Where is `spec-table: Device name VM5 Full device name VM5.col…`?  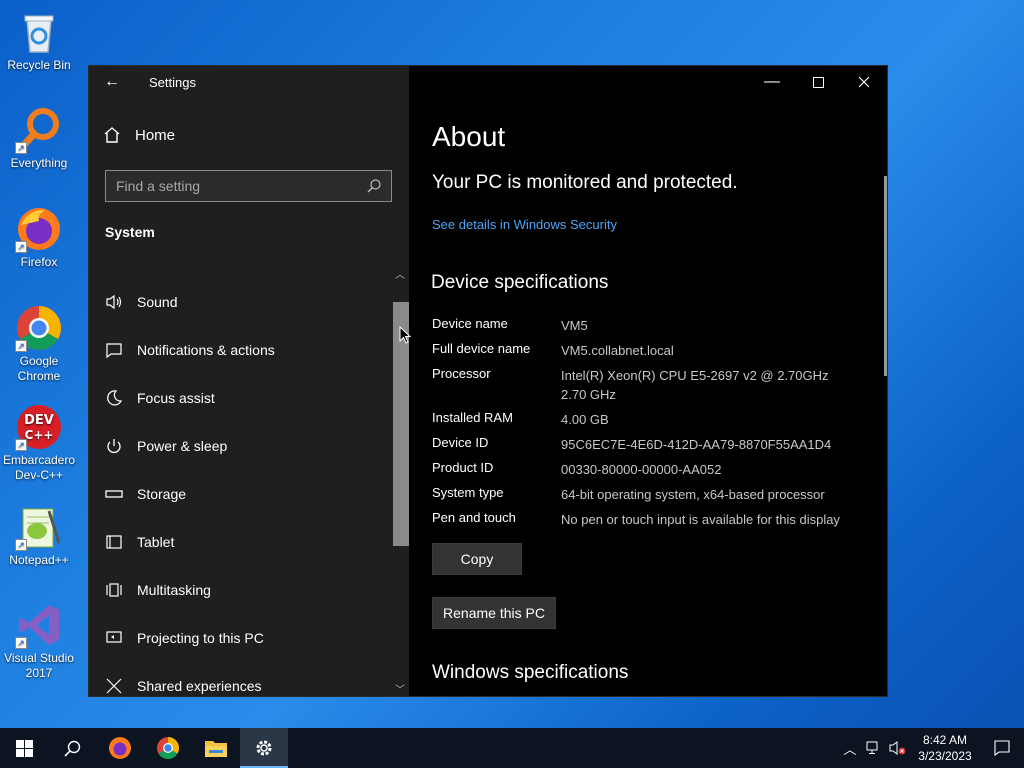
spec-table: Device name VM5 Full device name VM5.col… is located at coordinates (651, 425).